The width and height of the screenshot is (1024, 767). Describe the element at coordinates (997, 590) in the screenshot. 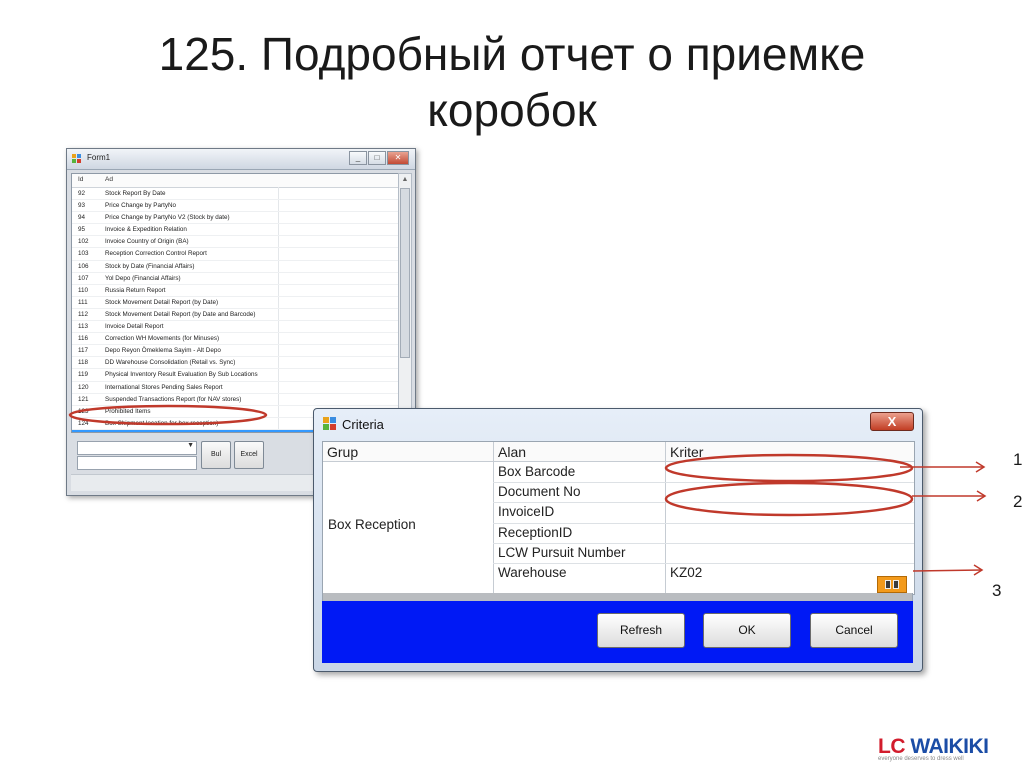

I see `annotation-number-3: 3` at that location.